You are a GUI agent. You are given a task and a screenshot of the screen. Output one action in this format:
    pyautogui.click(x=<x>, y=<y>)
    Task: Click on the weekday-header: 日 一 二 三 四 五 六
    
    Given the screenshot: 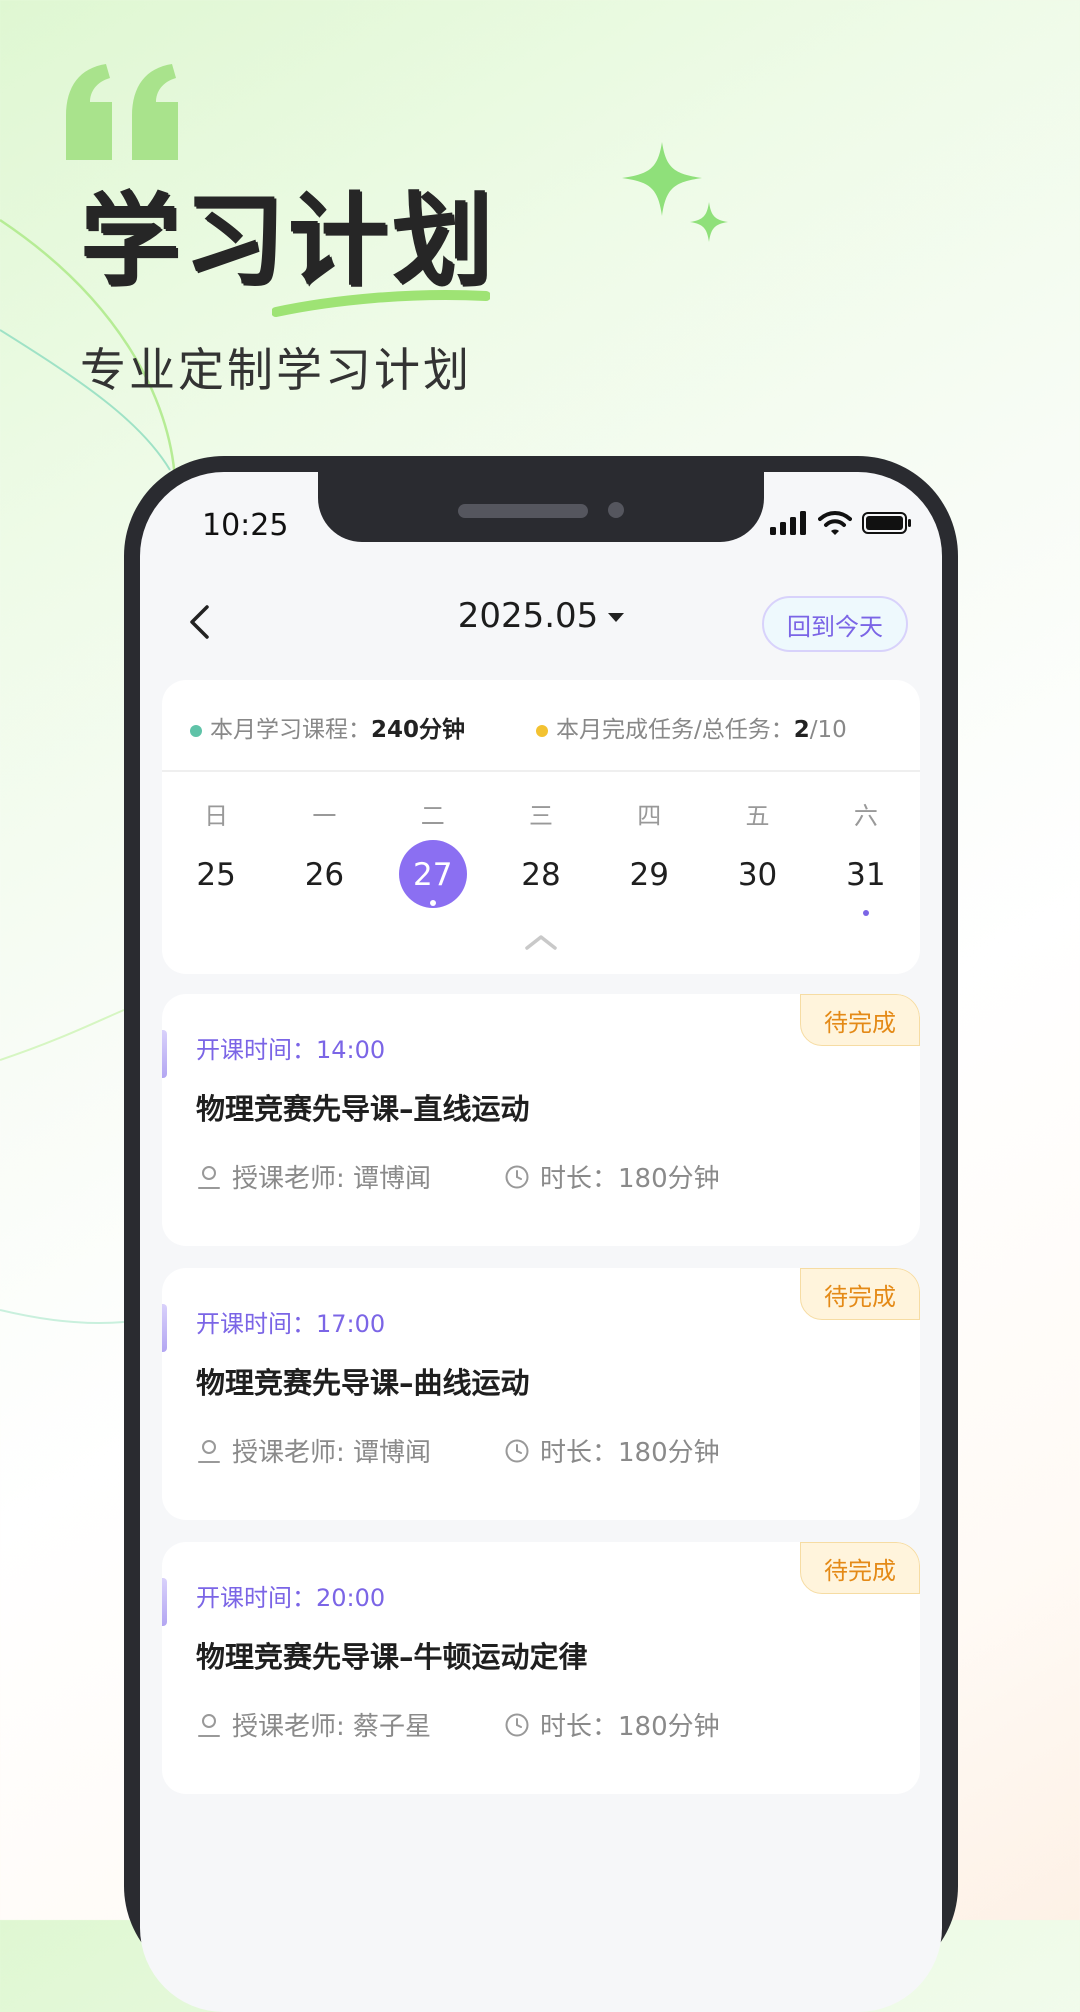 What is the action you would take?
    pyautogui.click(x=541, y=813)
    